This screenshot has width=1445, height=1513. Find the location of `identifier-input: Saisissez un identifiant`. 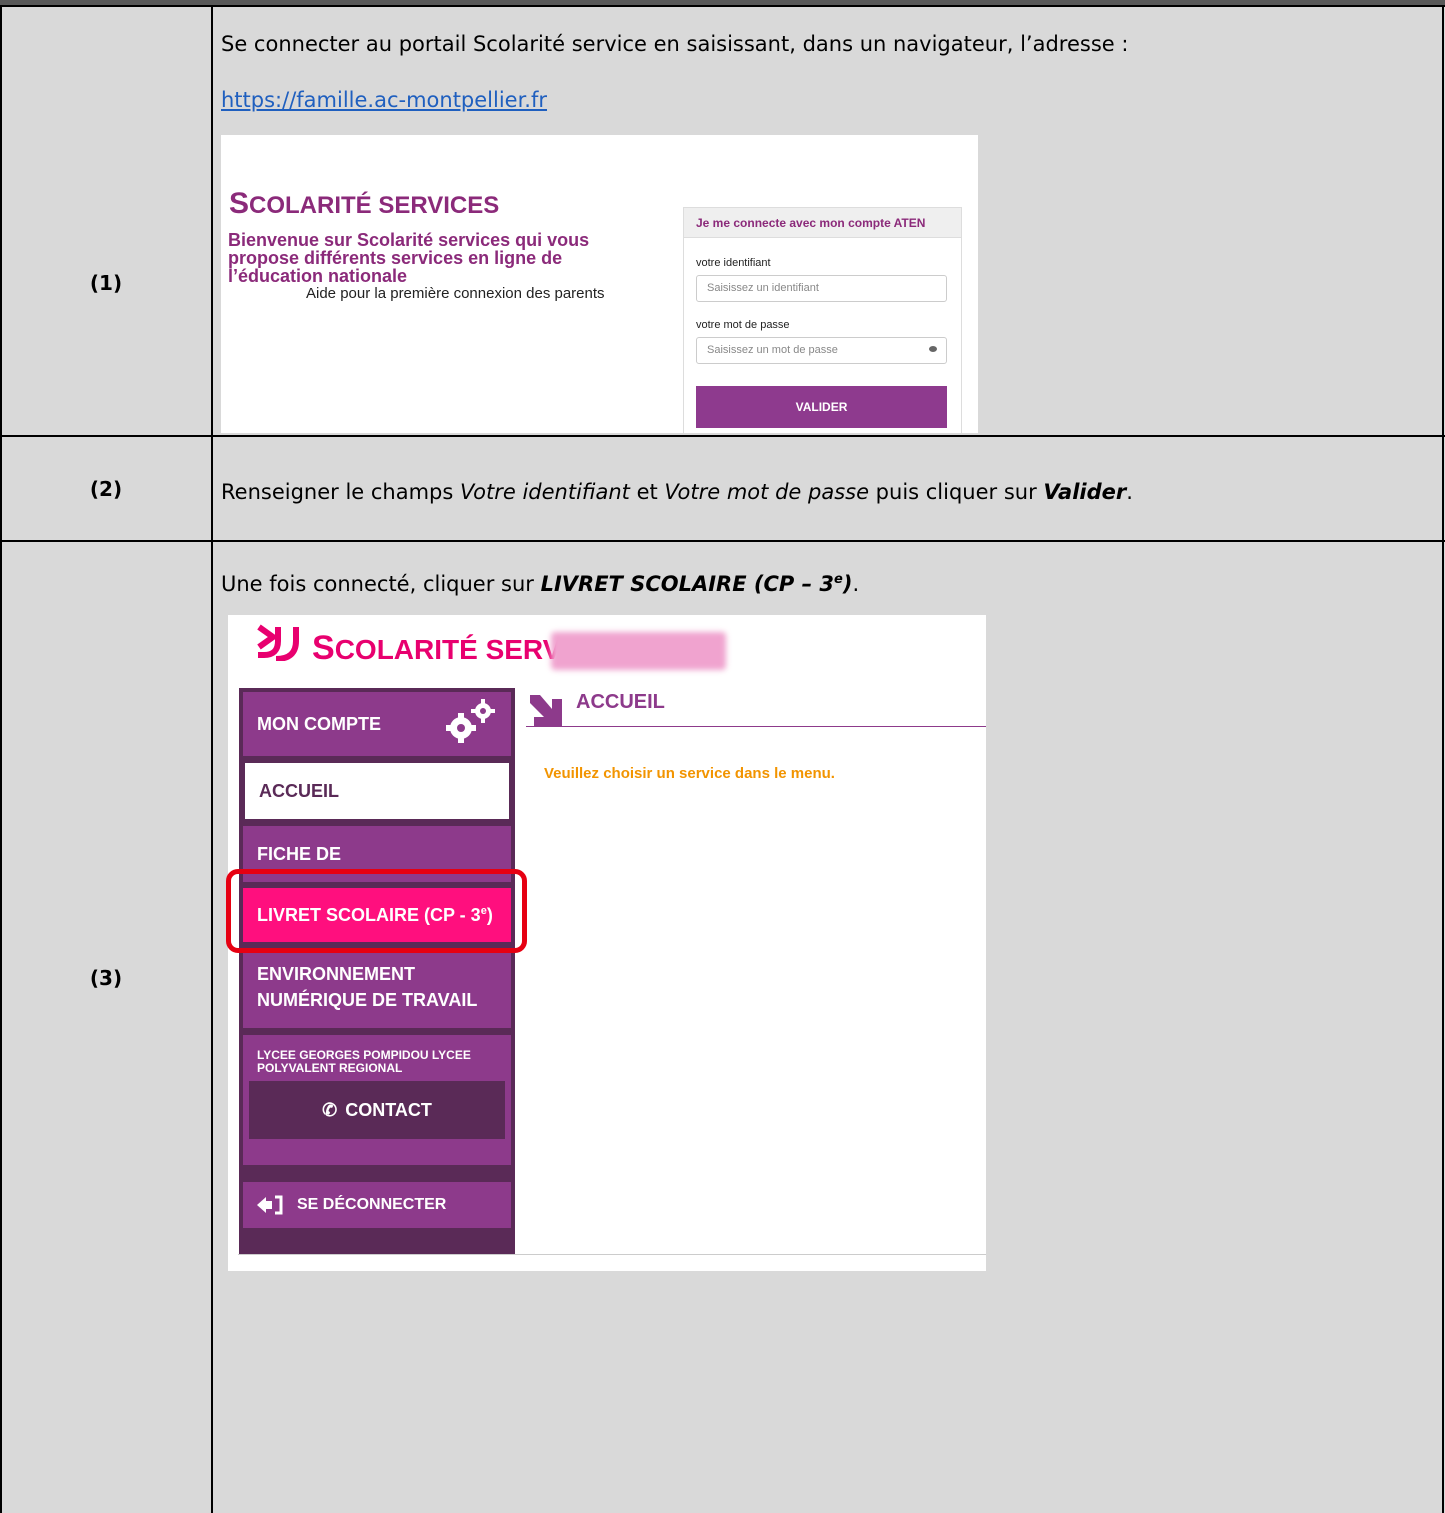

identifier-input: Saisissez un identifiant is located at coordinates (821, 288).